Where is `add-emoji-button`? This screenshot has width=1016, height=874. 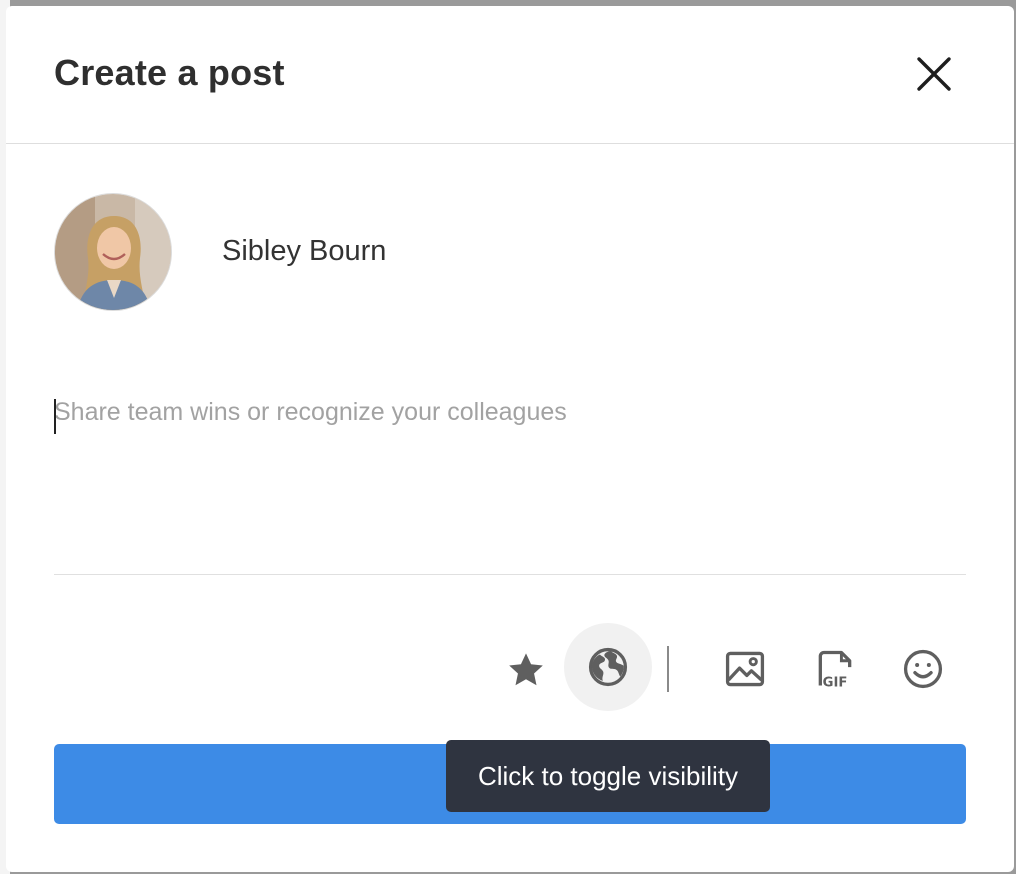
add-emoji-button is located at coordinates (923, 669).